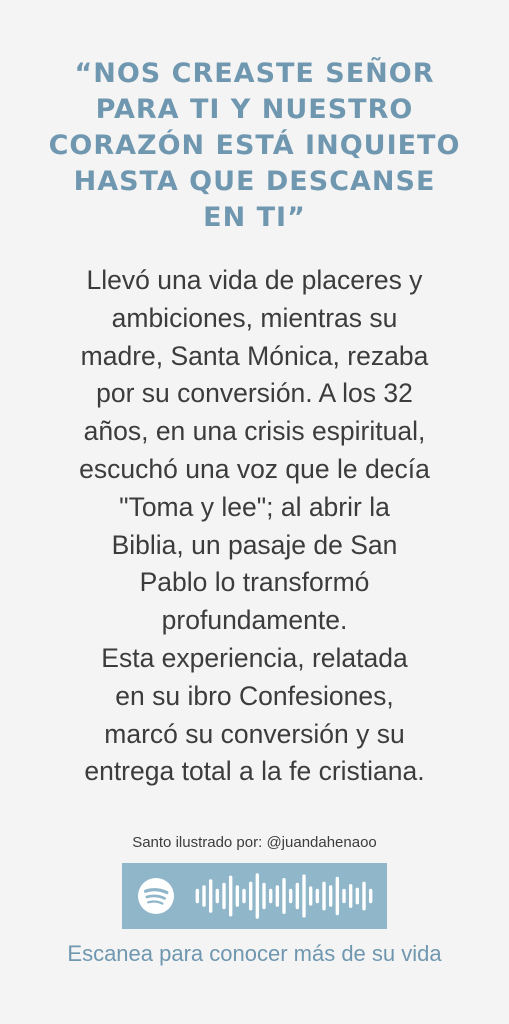 This screenshot has width=509, height=1024. I want to click on biography-line: escuchó una voz que le decía, so click(254, 468).